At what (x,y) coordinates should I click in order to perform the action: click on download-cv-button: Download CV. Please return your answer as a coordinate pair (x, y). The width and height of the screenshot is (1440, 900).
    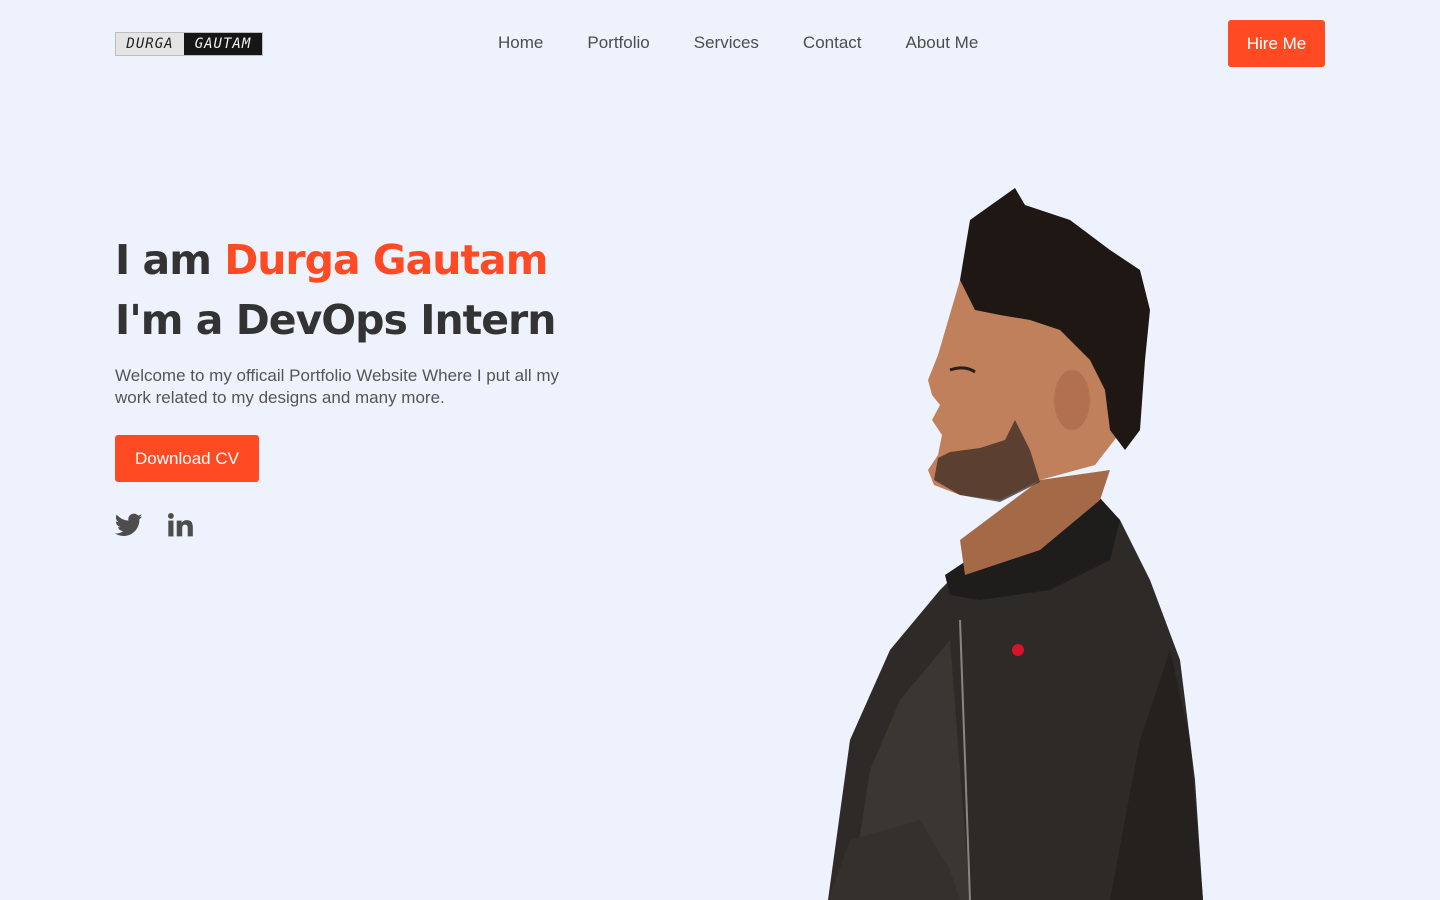
    Looking at the image, I should click on (187, 458).